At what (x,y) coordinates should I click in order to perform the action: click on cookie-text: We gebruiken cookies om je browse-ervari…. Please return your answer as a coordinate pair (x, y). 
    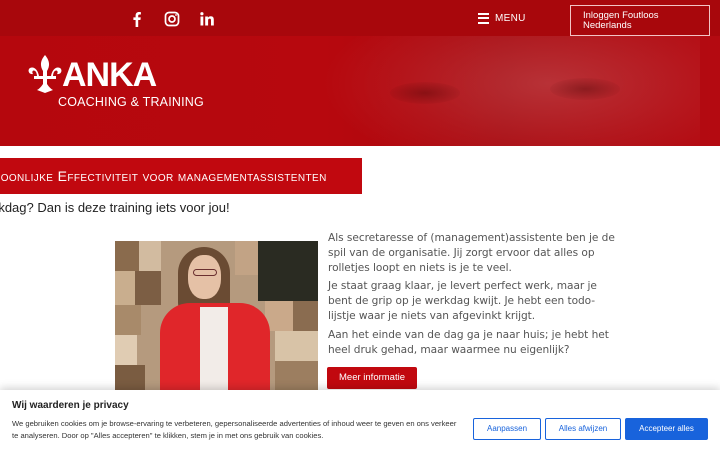
    Looking at the image, I should click on (234, 429).